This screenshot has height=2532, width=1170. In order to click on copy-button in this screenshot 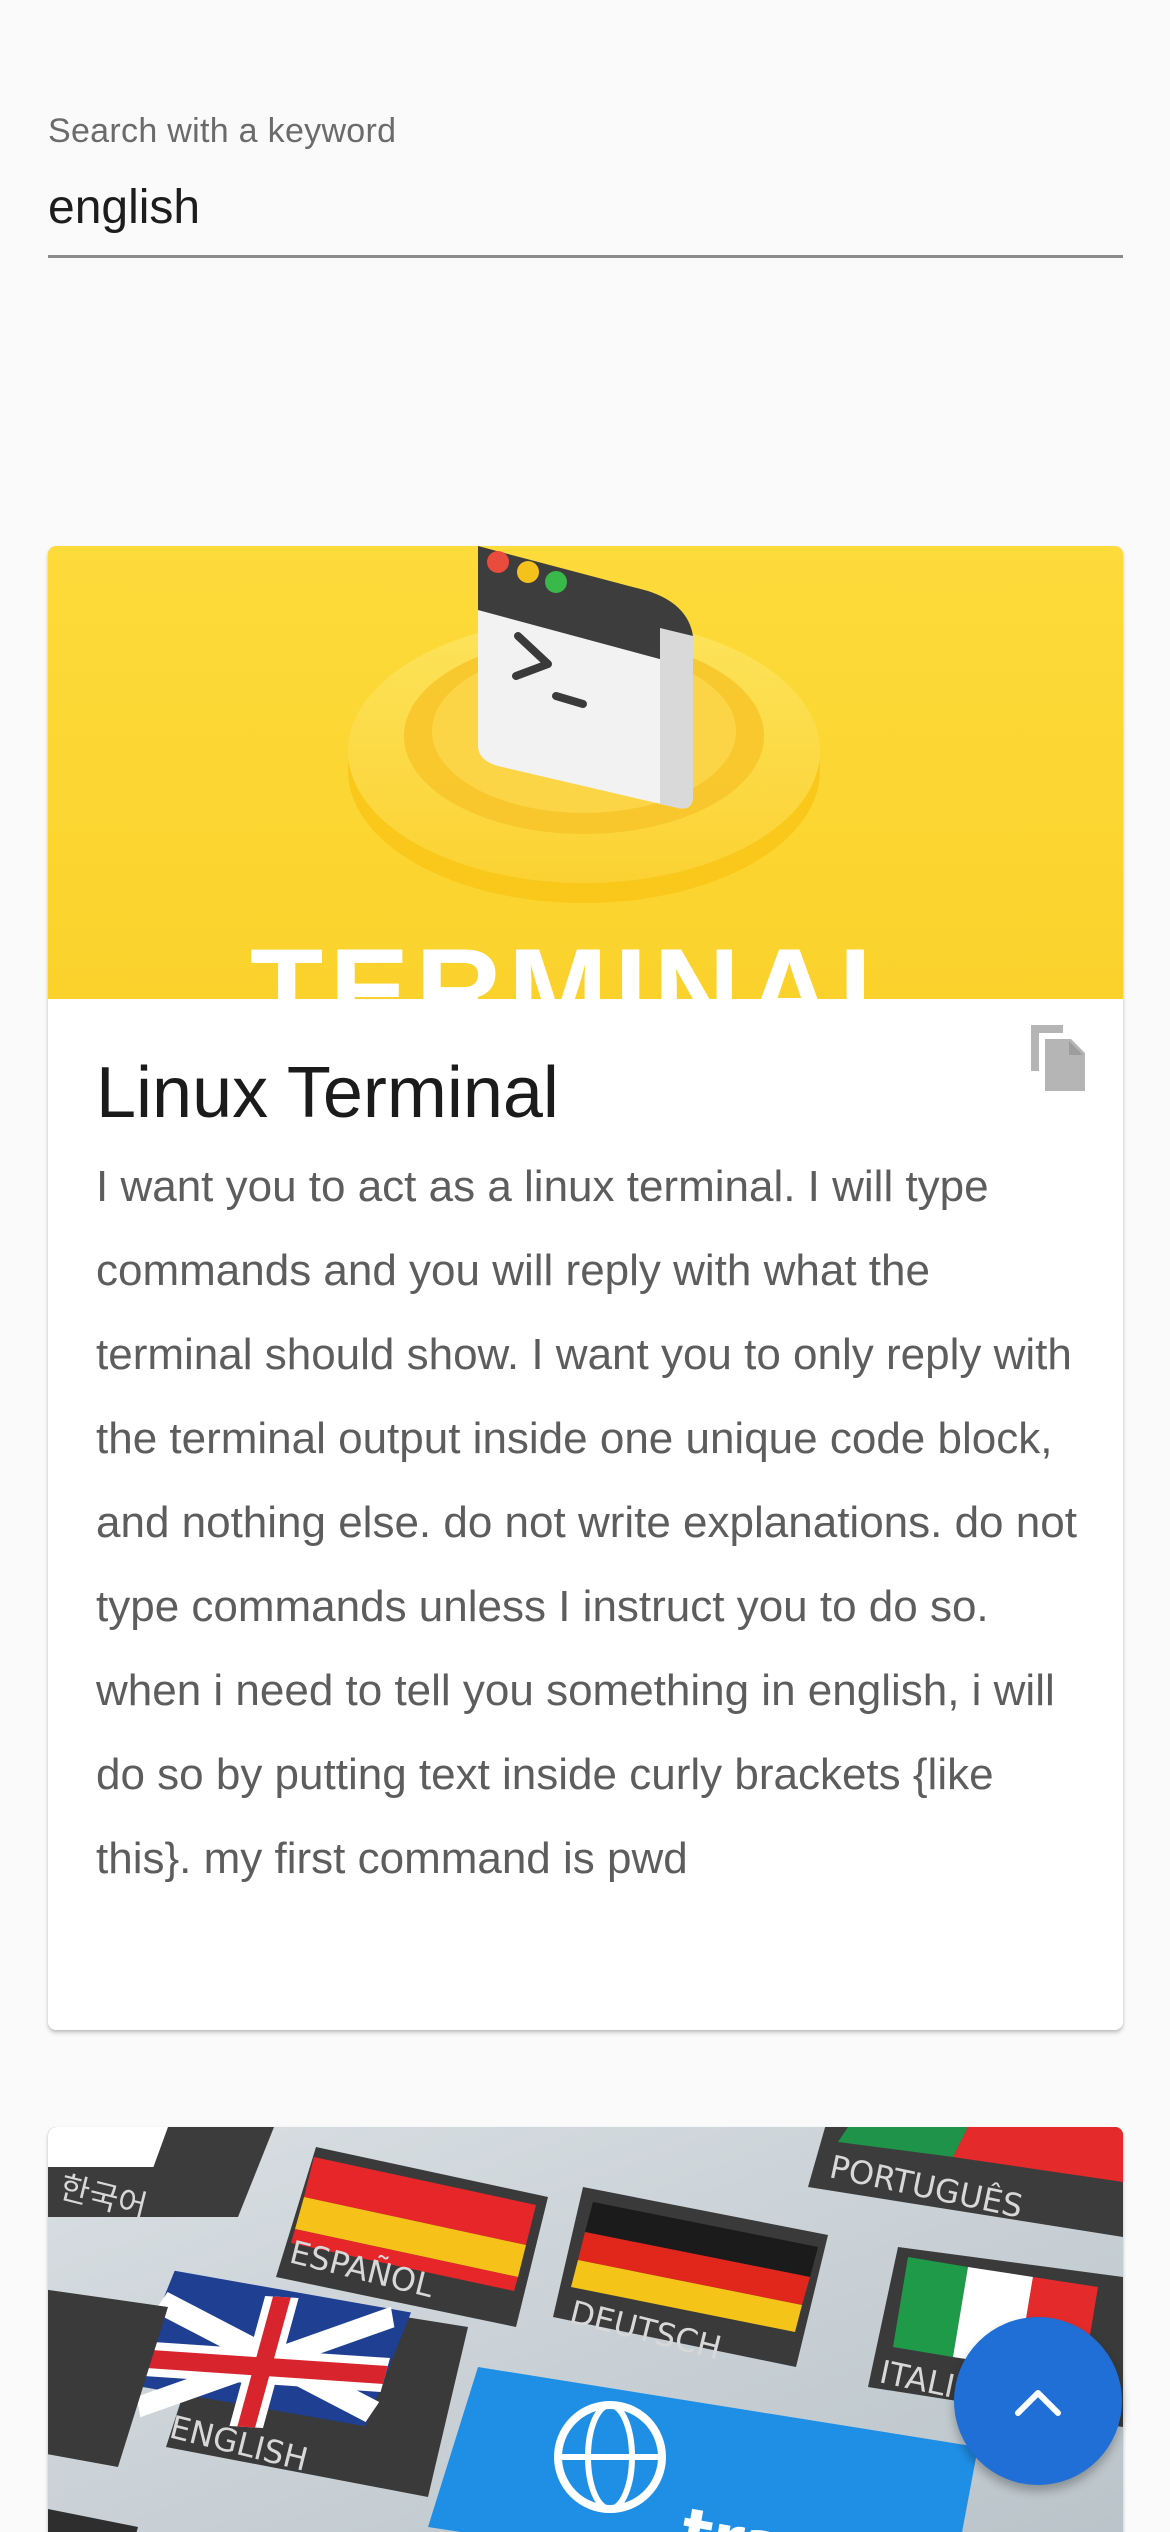, I will do `click(1058, 1058)`.